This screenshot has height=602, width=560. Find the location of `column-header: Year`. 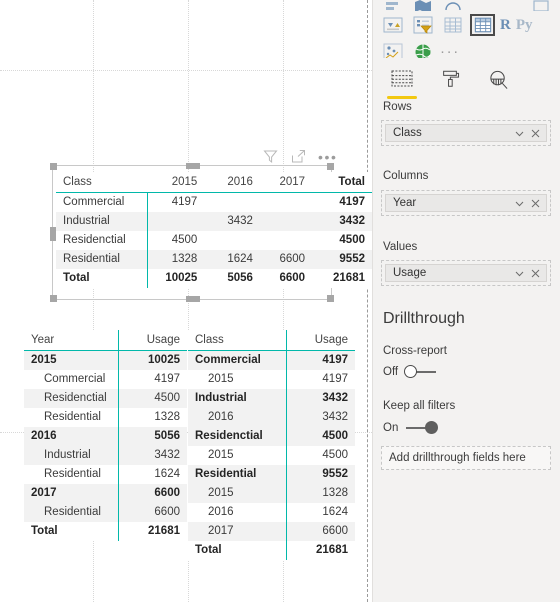

column-header: Year is located at coordinates (71, 340).